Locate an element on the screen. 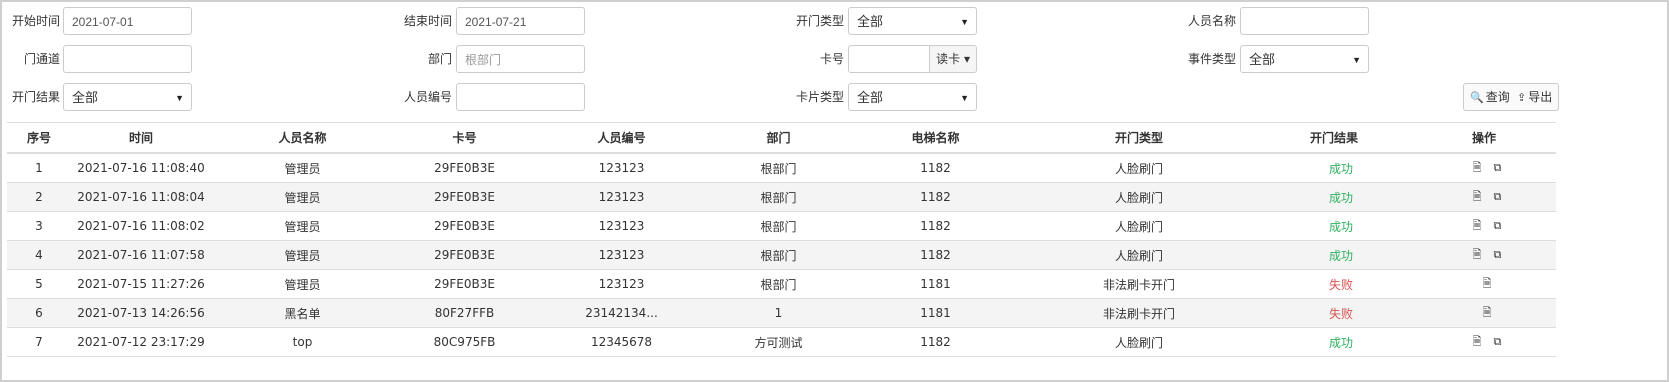  start-time-label: 开始时间 is located at coordinates (35, 21).